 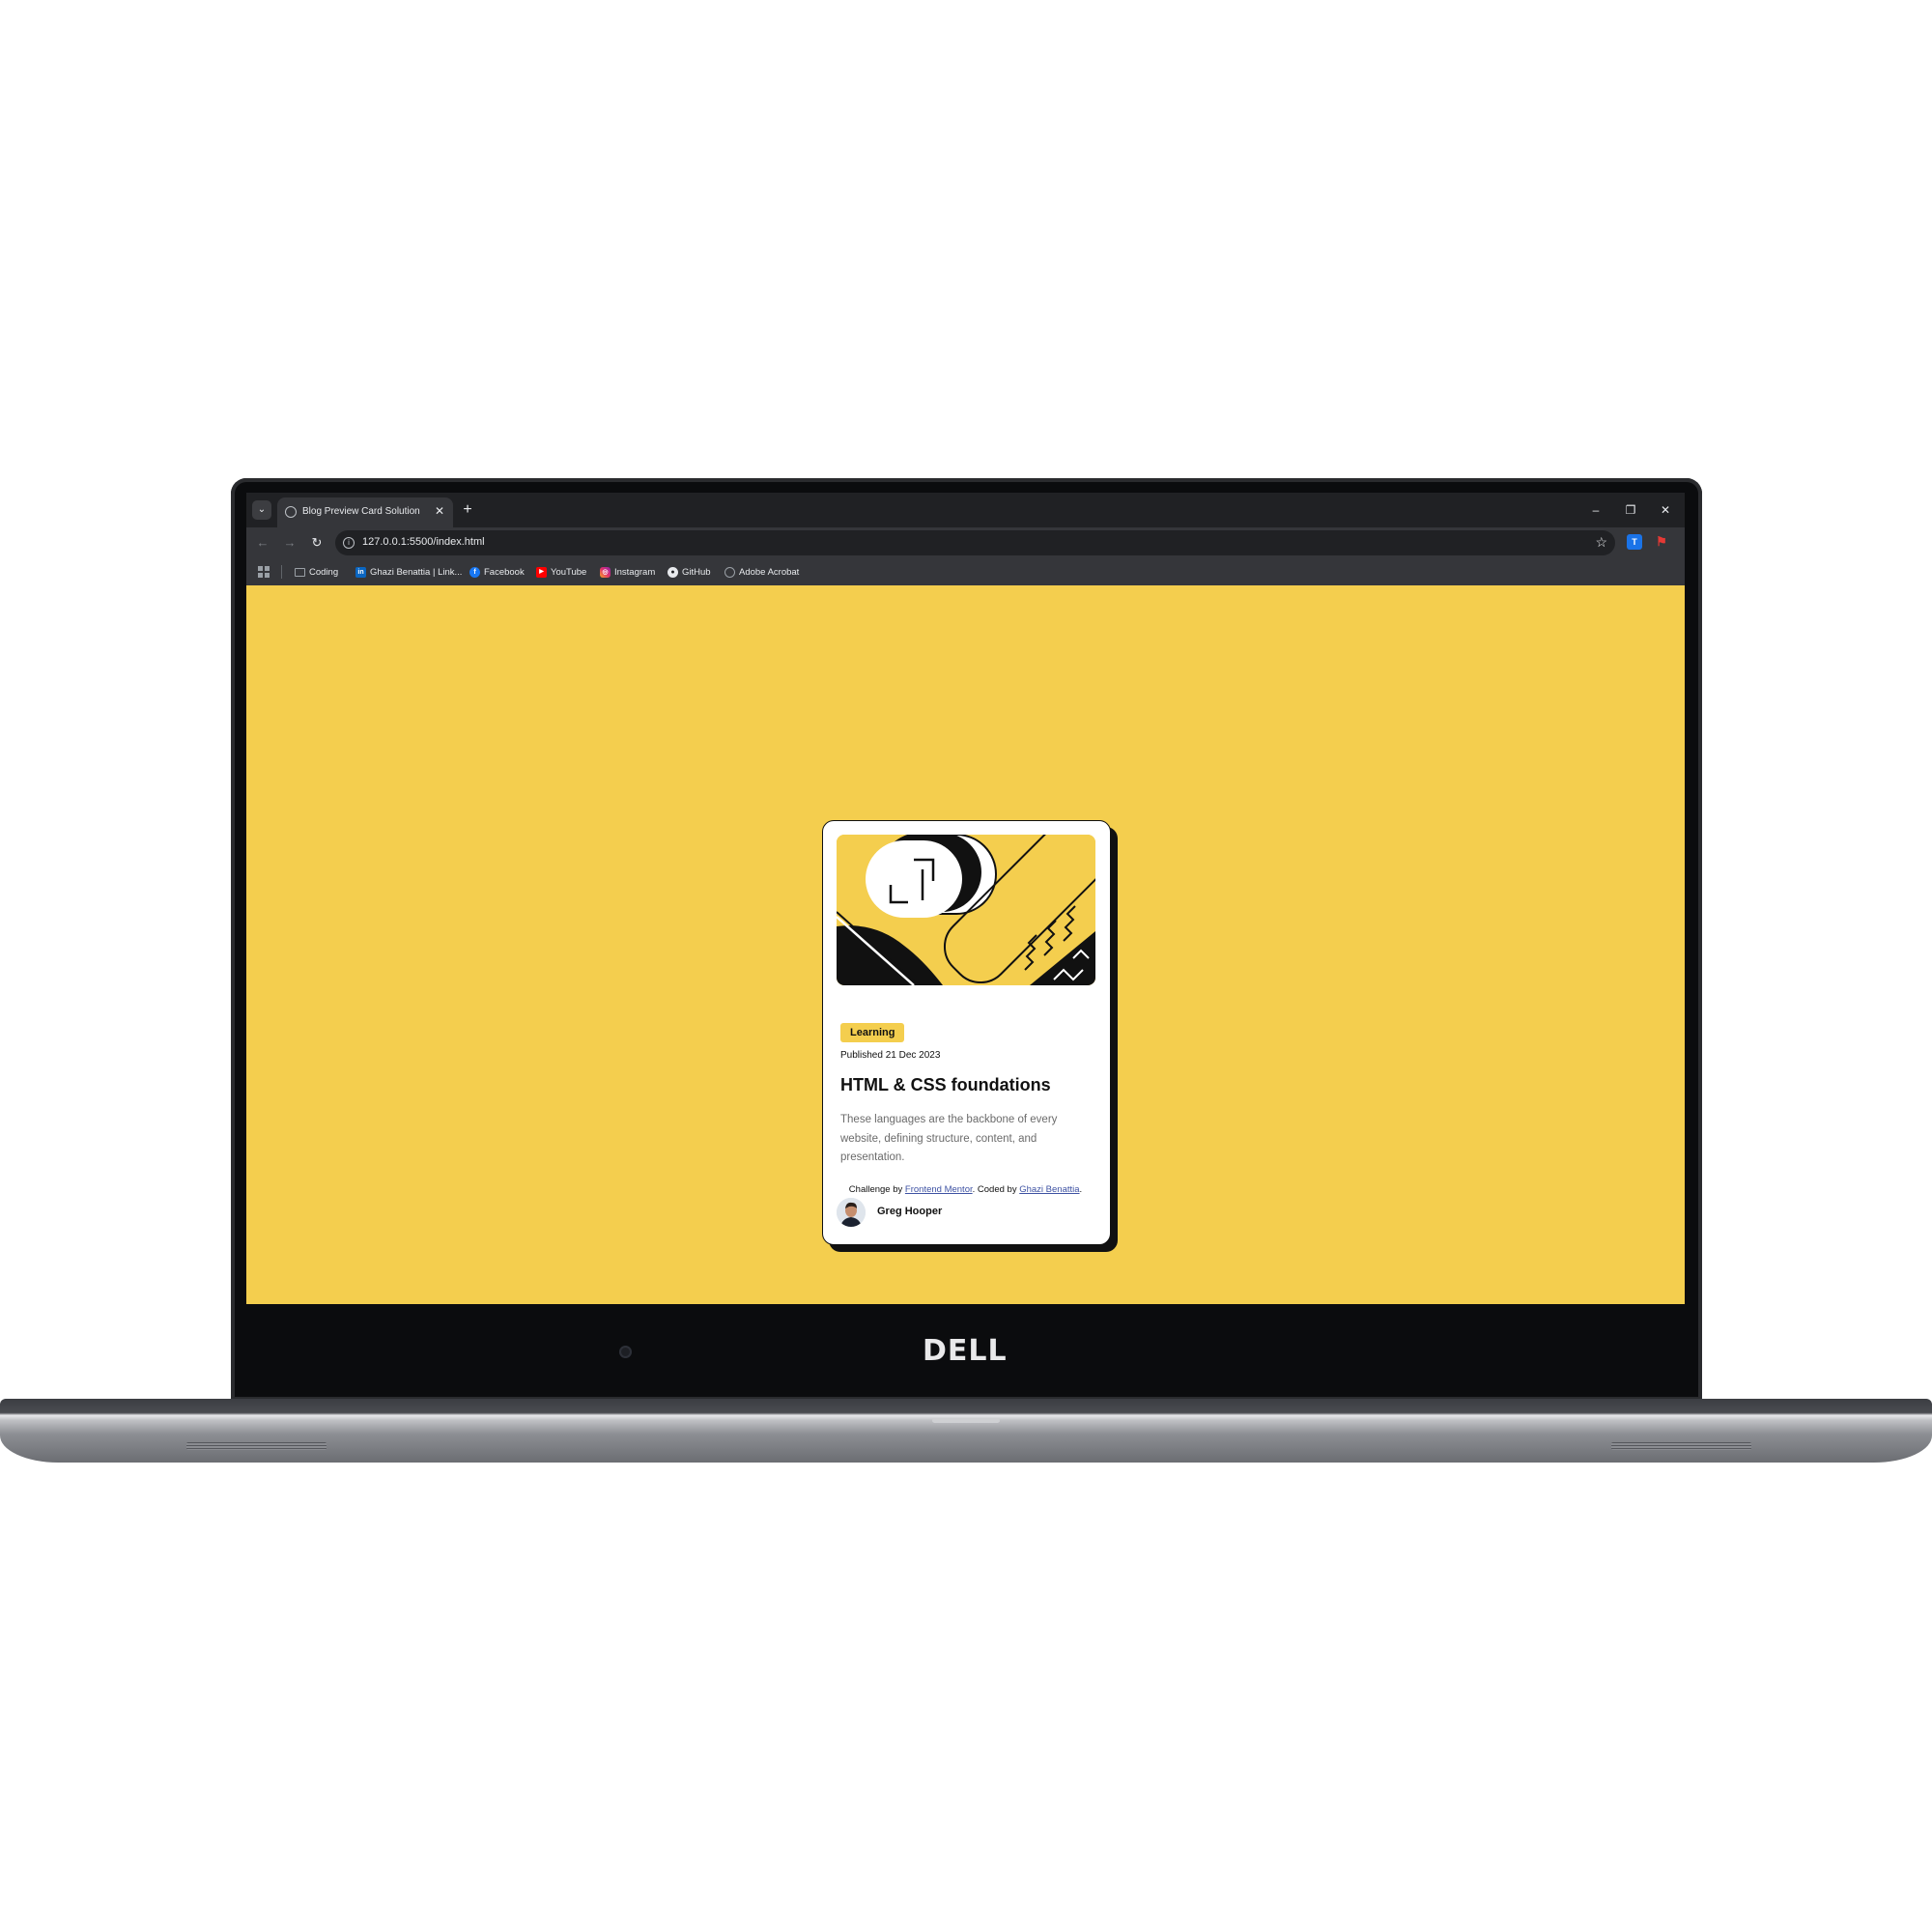 What do you see at coordinates (1081, 1189) in the screenshot?
I see `attribution-suffix: .` at bounding box center [1081, 1189].